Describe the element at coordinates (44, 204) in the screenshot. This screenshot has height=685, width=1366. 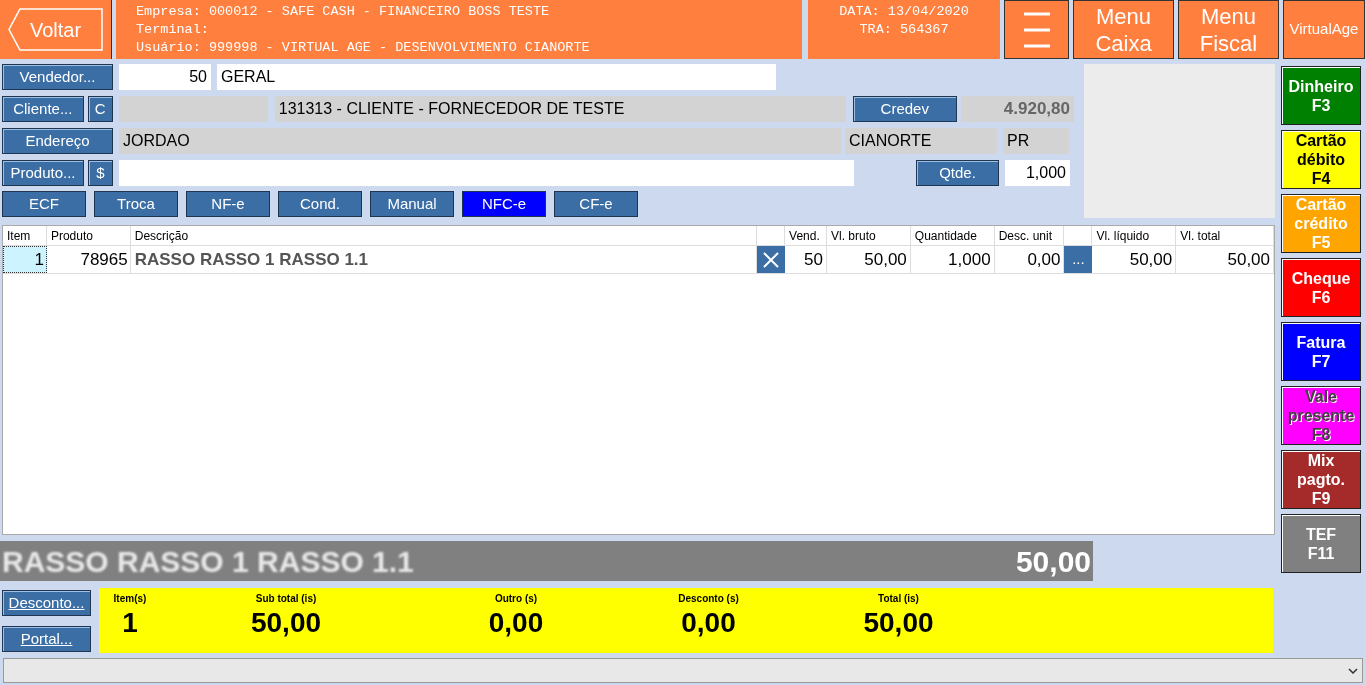
I see `mode-tab: ECF` at that location.